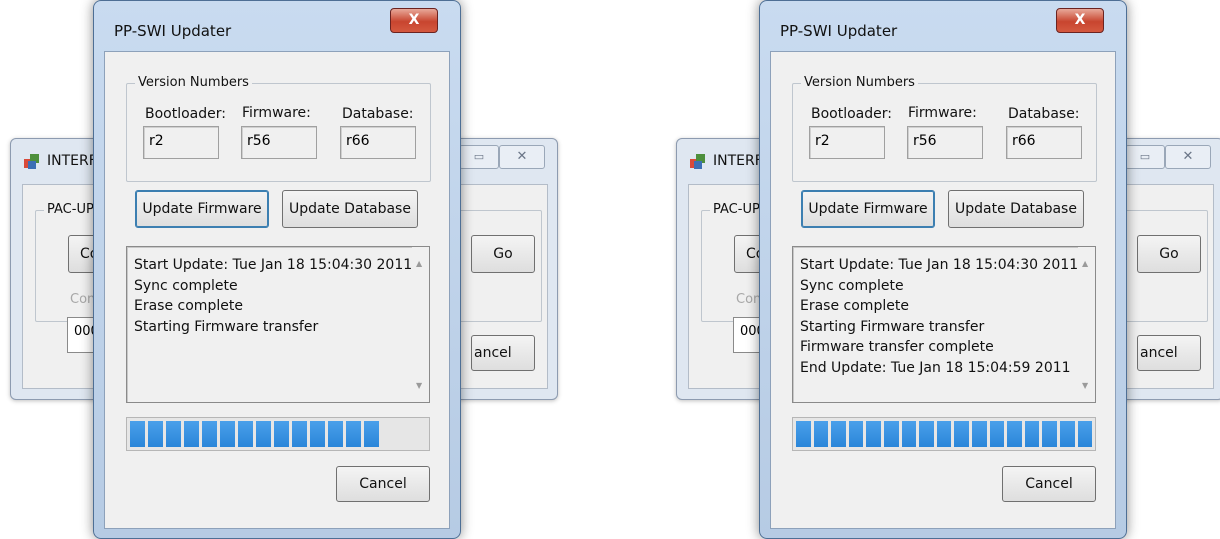  What do you see at coordinates (935, 367) in the screenshot?
I see `log-line: End Update: Tue Jan 18 15:04:59 2011` at bounding box center [935, 367].